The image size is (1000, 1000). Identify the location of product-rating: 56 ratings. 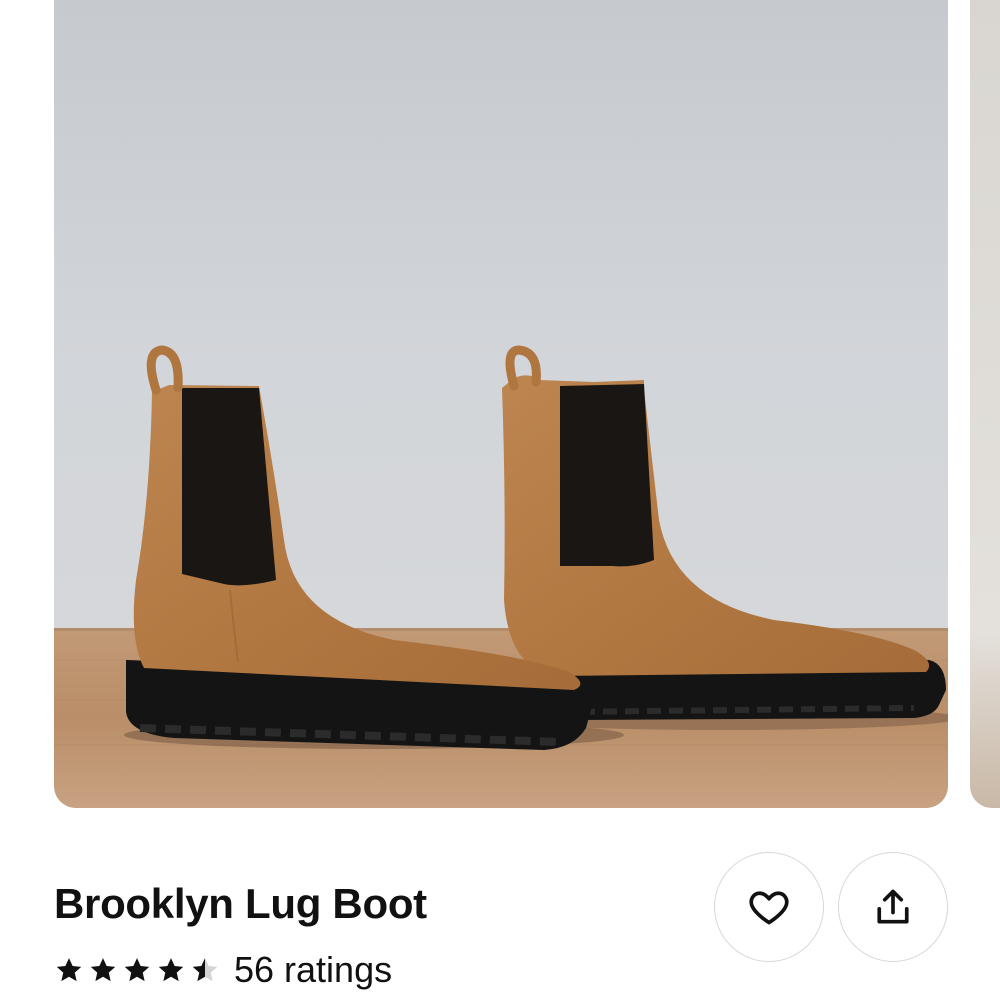
(223, 970).